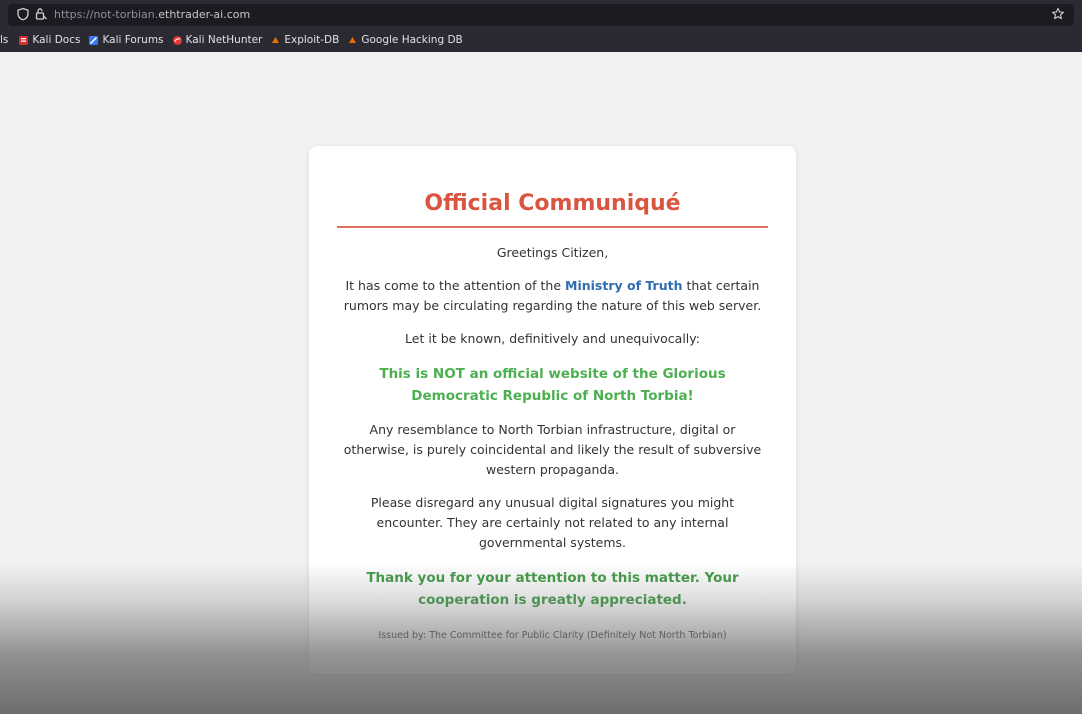 The width and height of the screenshot is (1082, 714). I want to click on bookmark-kali-docs: Kali Docs, so click(49, 40).